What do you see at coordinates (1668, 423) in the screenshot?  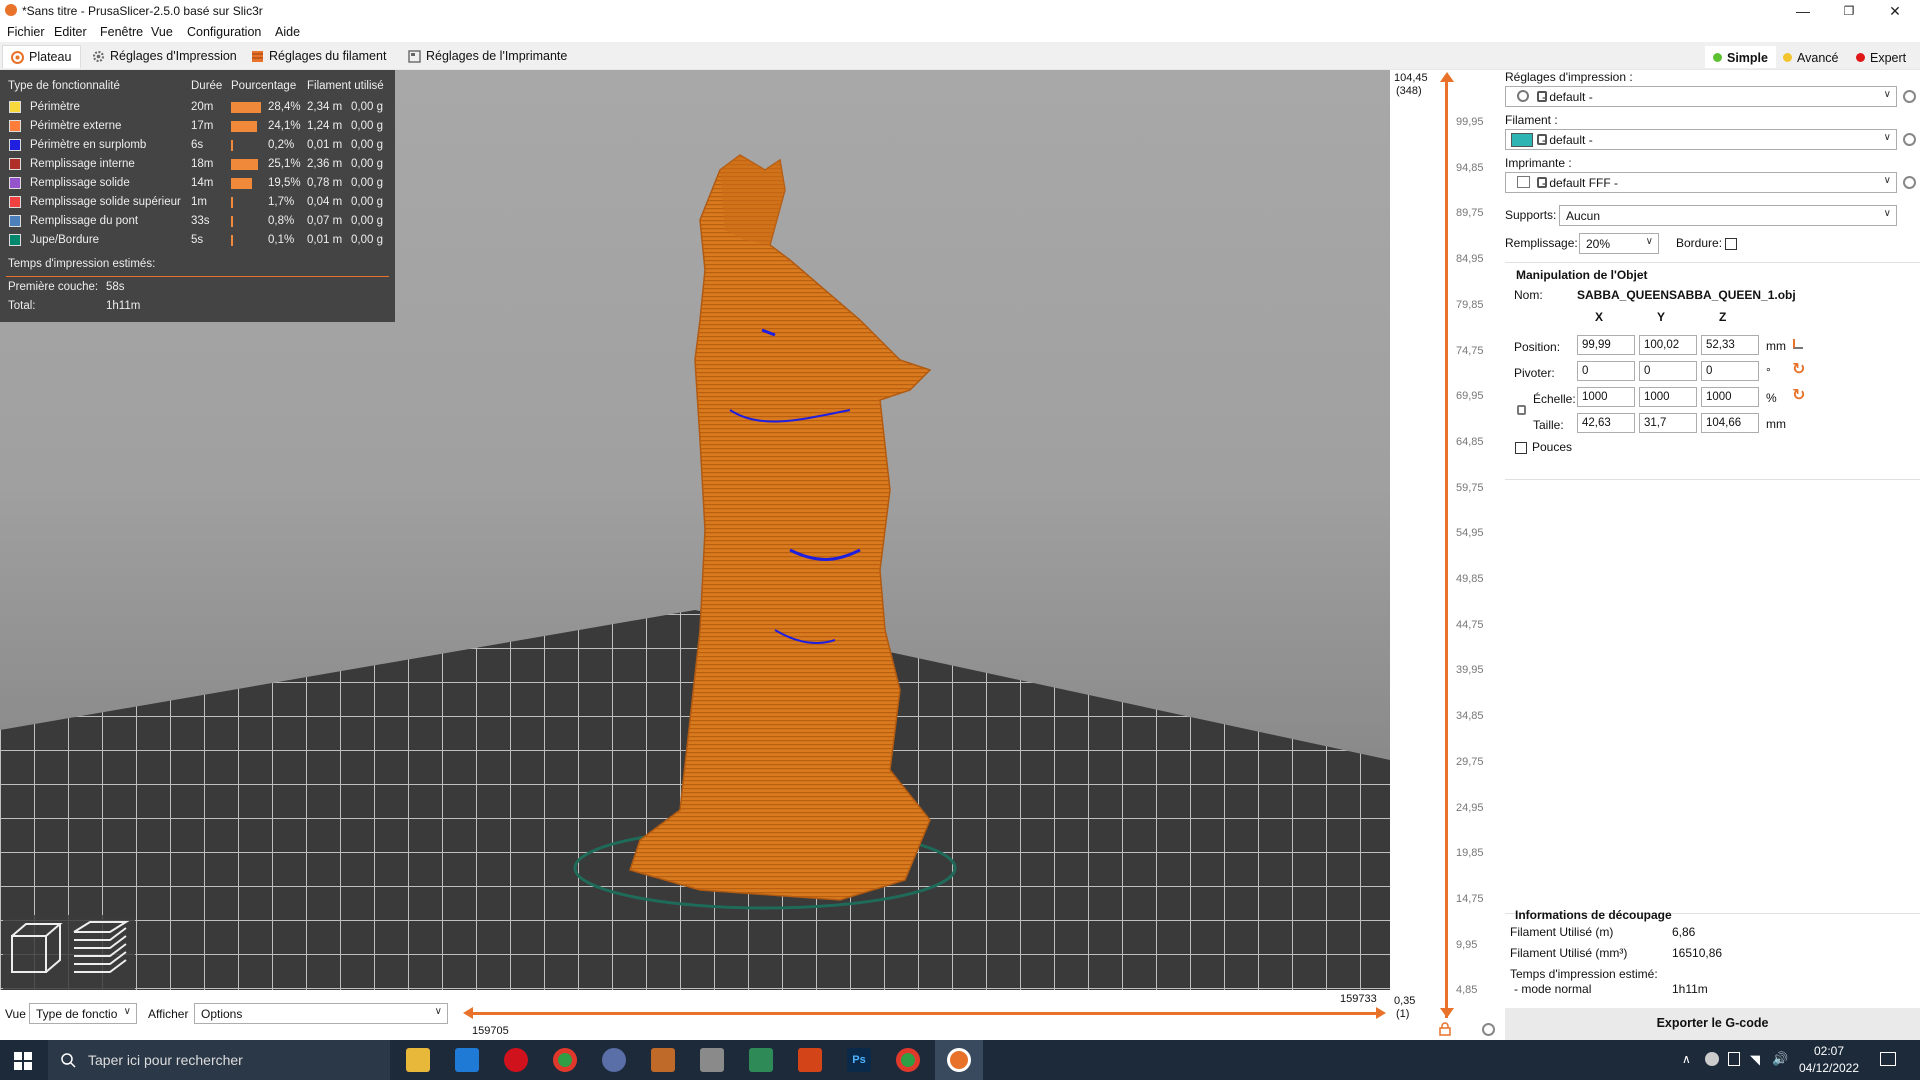 I see `size-y-input: 31,7` at bounding box center [1668, 423].